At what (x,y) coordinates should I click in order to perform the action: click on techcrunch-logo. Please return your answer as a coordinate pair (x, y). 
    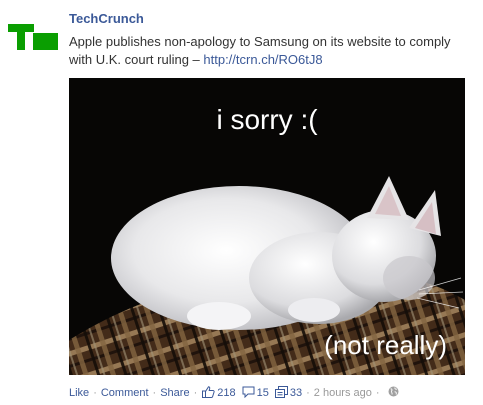
    Looking at the image, I should click on (33, 37).